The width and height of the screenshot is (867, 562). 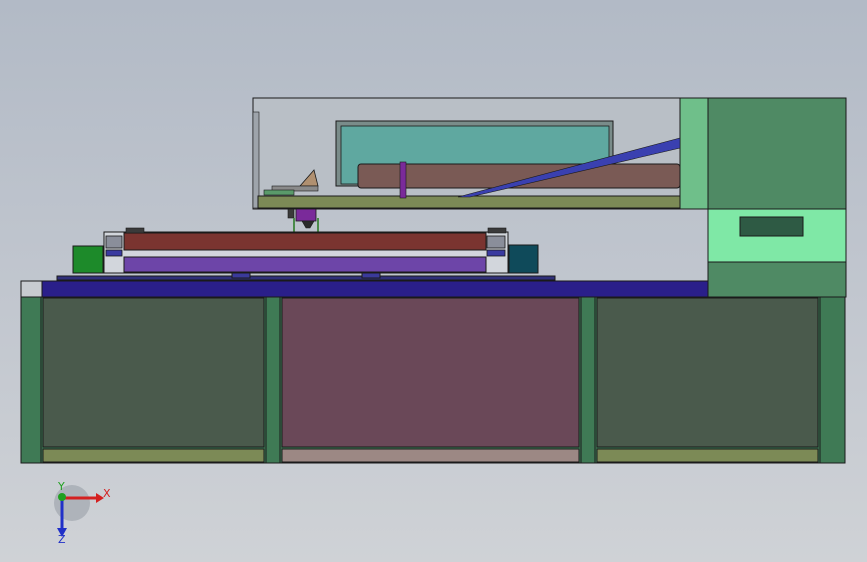 What do you see at coordinates (62, 539) in the screenshot?
I see `z-axis-label: Z` at bounding box center [62, 539].